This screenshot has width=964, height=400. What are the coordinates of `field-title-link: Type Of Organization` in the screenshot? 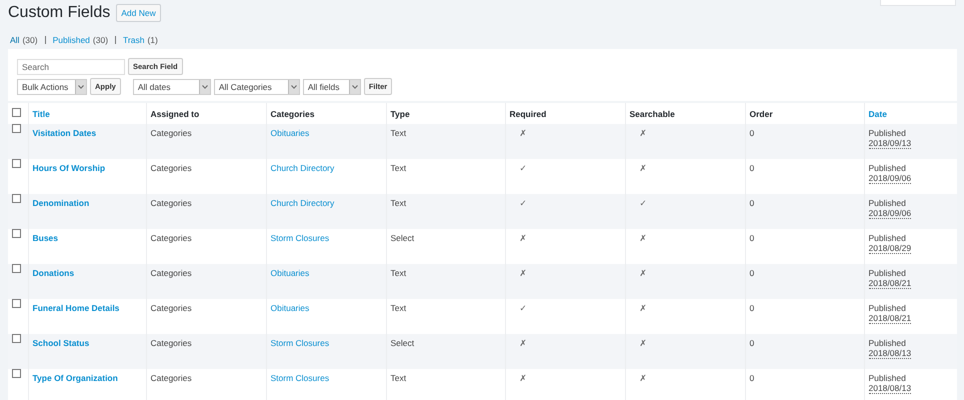 It's located at (75, 378).